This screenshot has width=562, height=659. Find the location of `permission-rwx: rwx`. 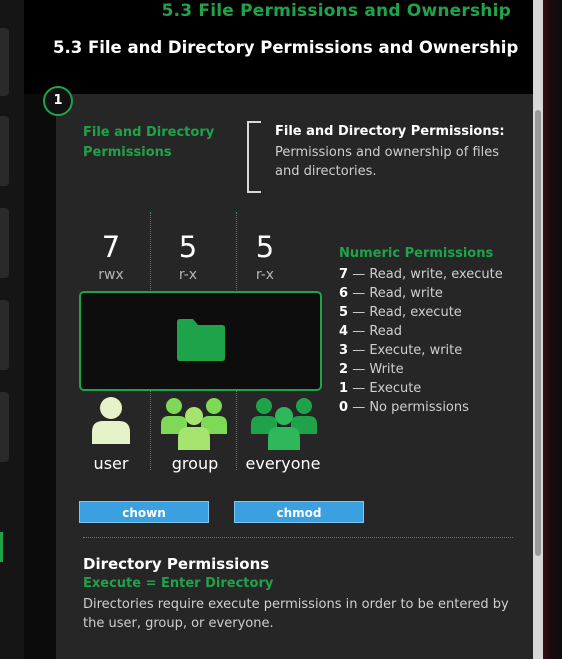

permission-rwx: rwx is located at coordinates (111, 275).